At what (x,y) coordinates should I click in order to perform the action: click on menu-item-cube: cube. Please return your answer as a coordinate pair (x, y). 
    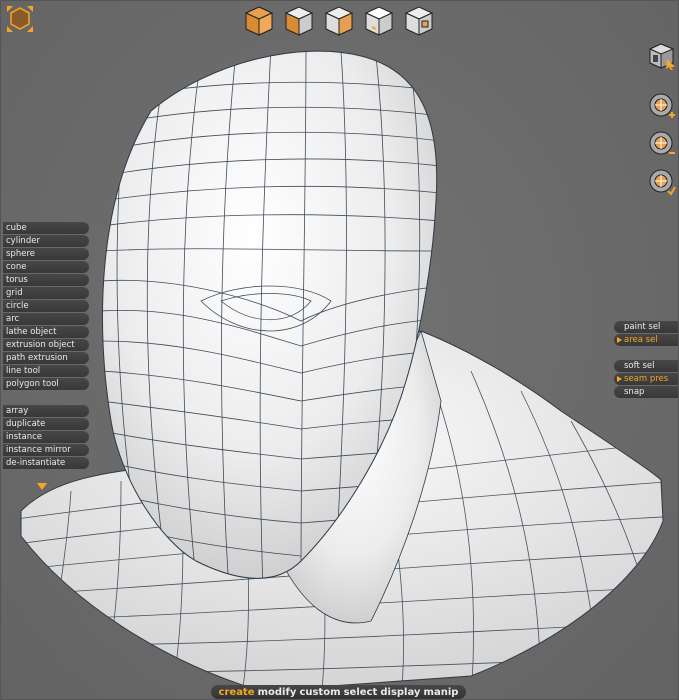
    Looking at the image, I should click on (46, 228).